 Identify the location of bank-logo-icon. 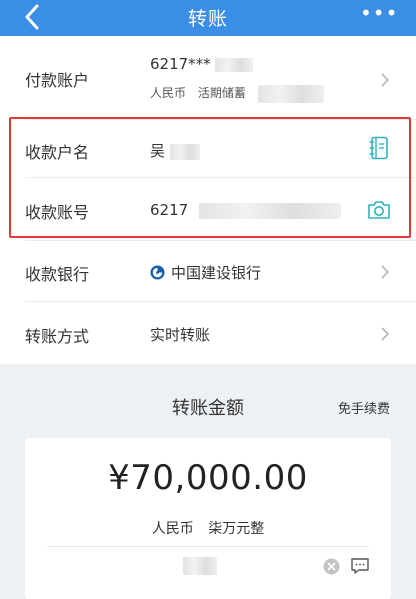
(157, 272).